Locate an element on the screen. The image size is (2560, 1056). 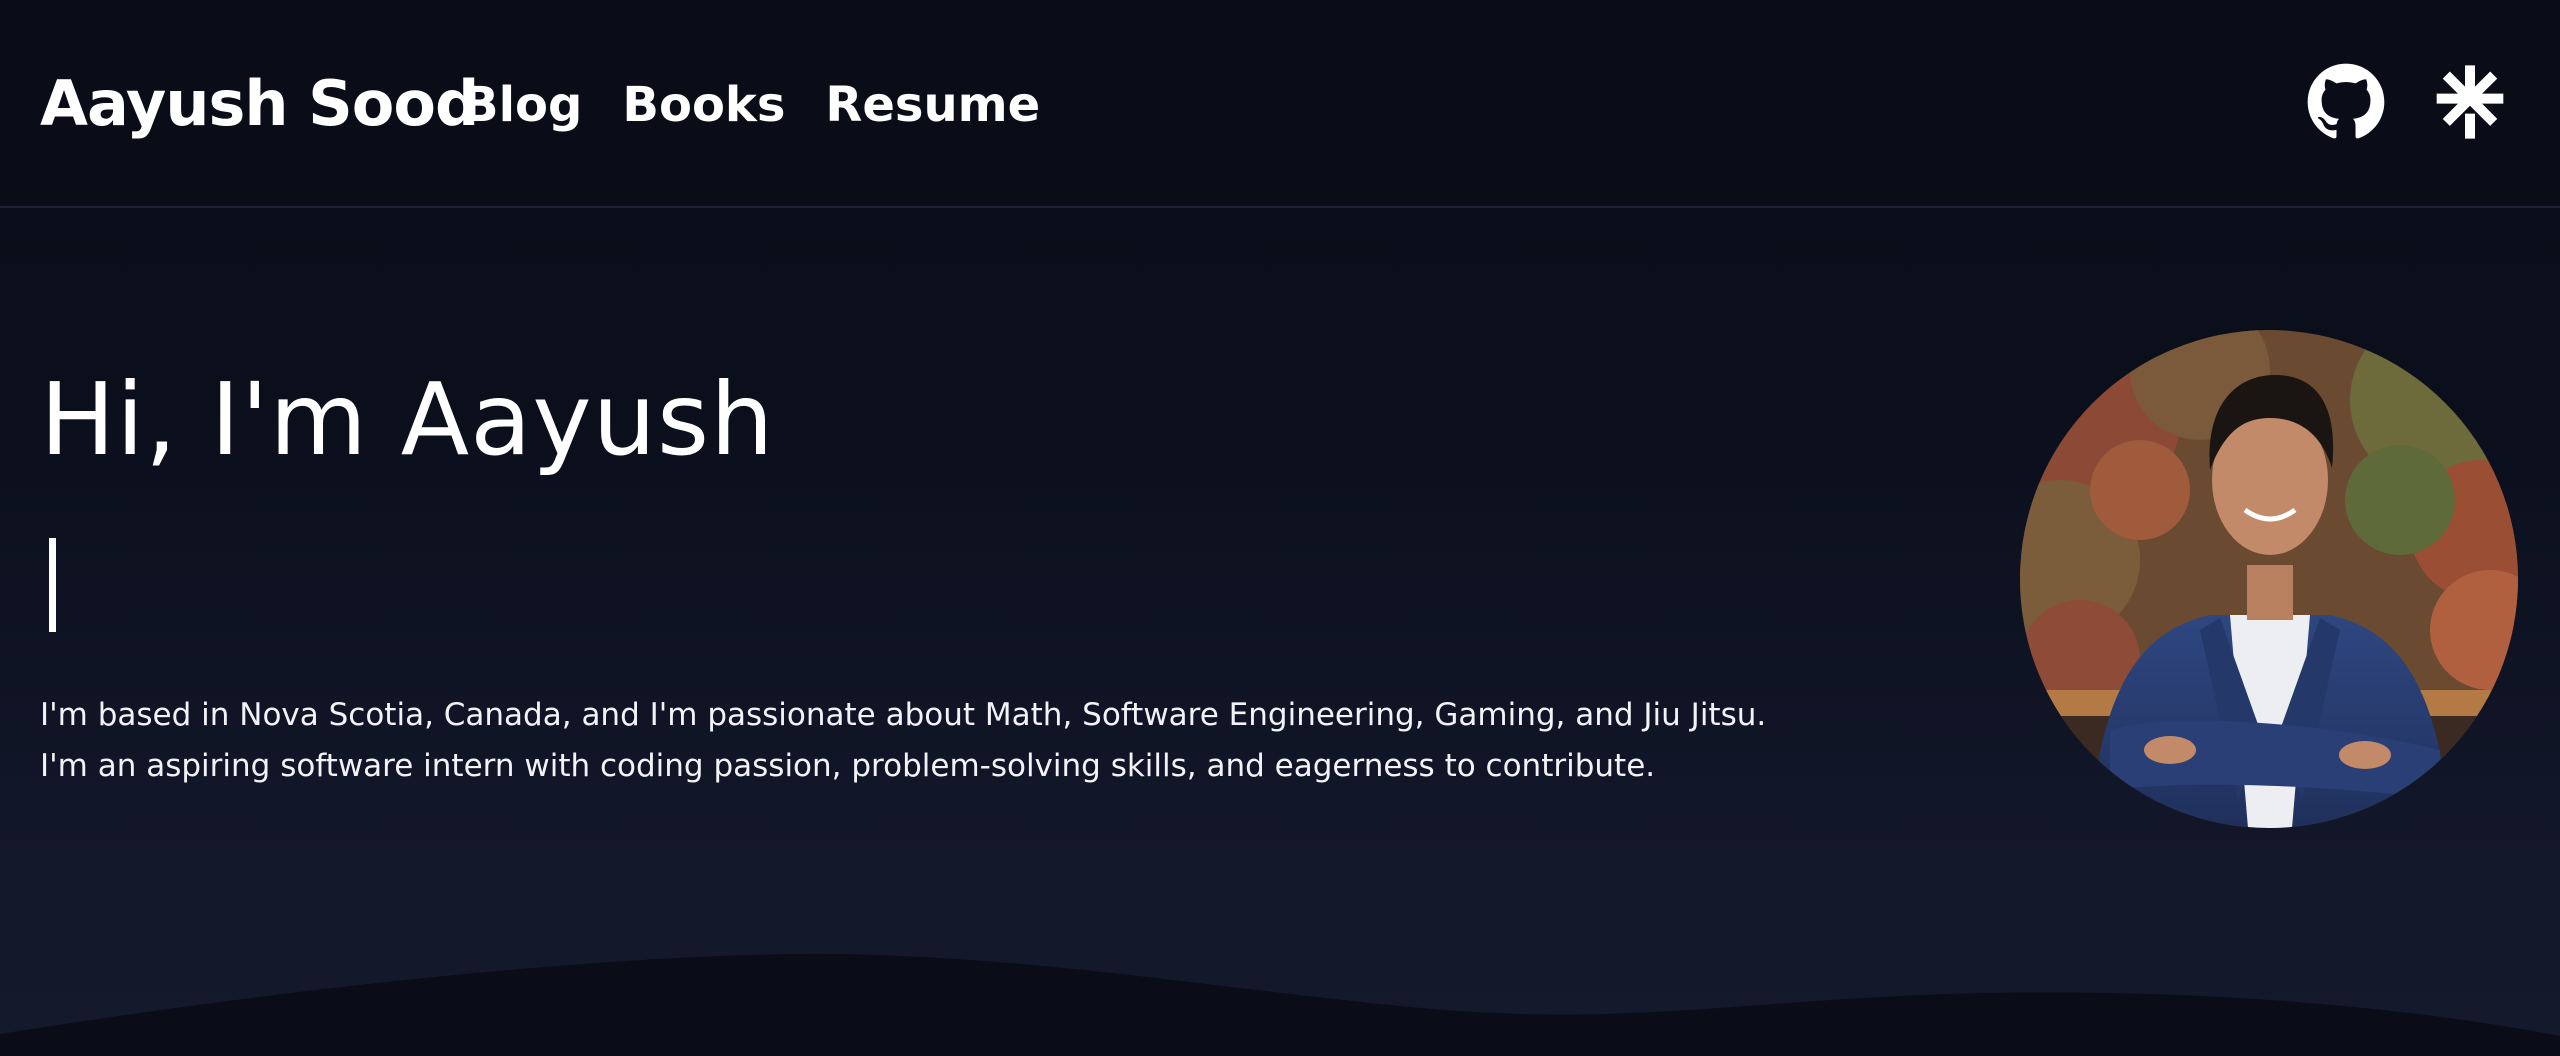
github-icon is located at coordinates (2346, 102).